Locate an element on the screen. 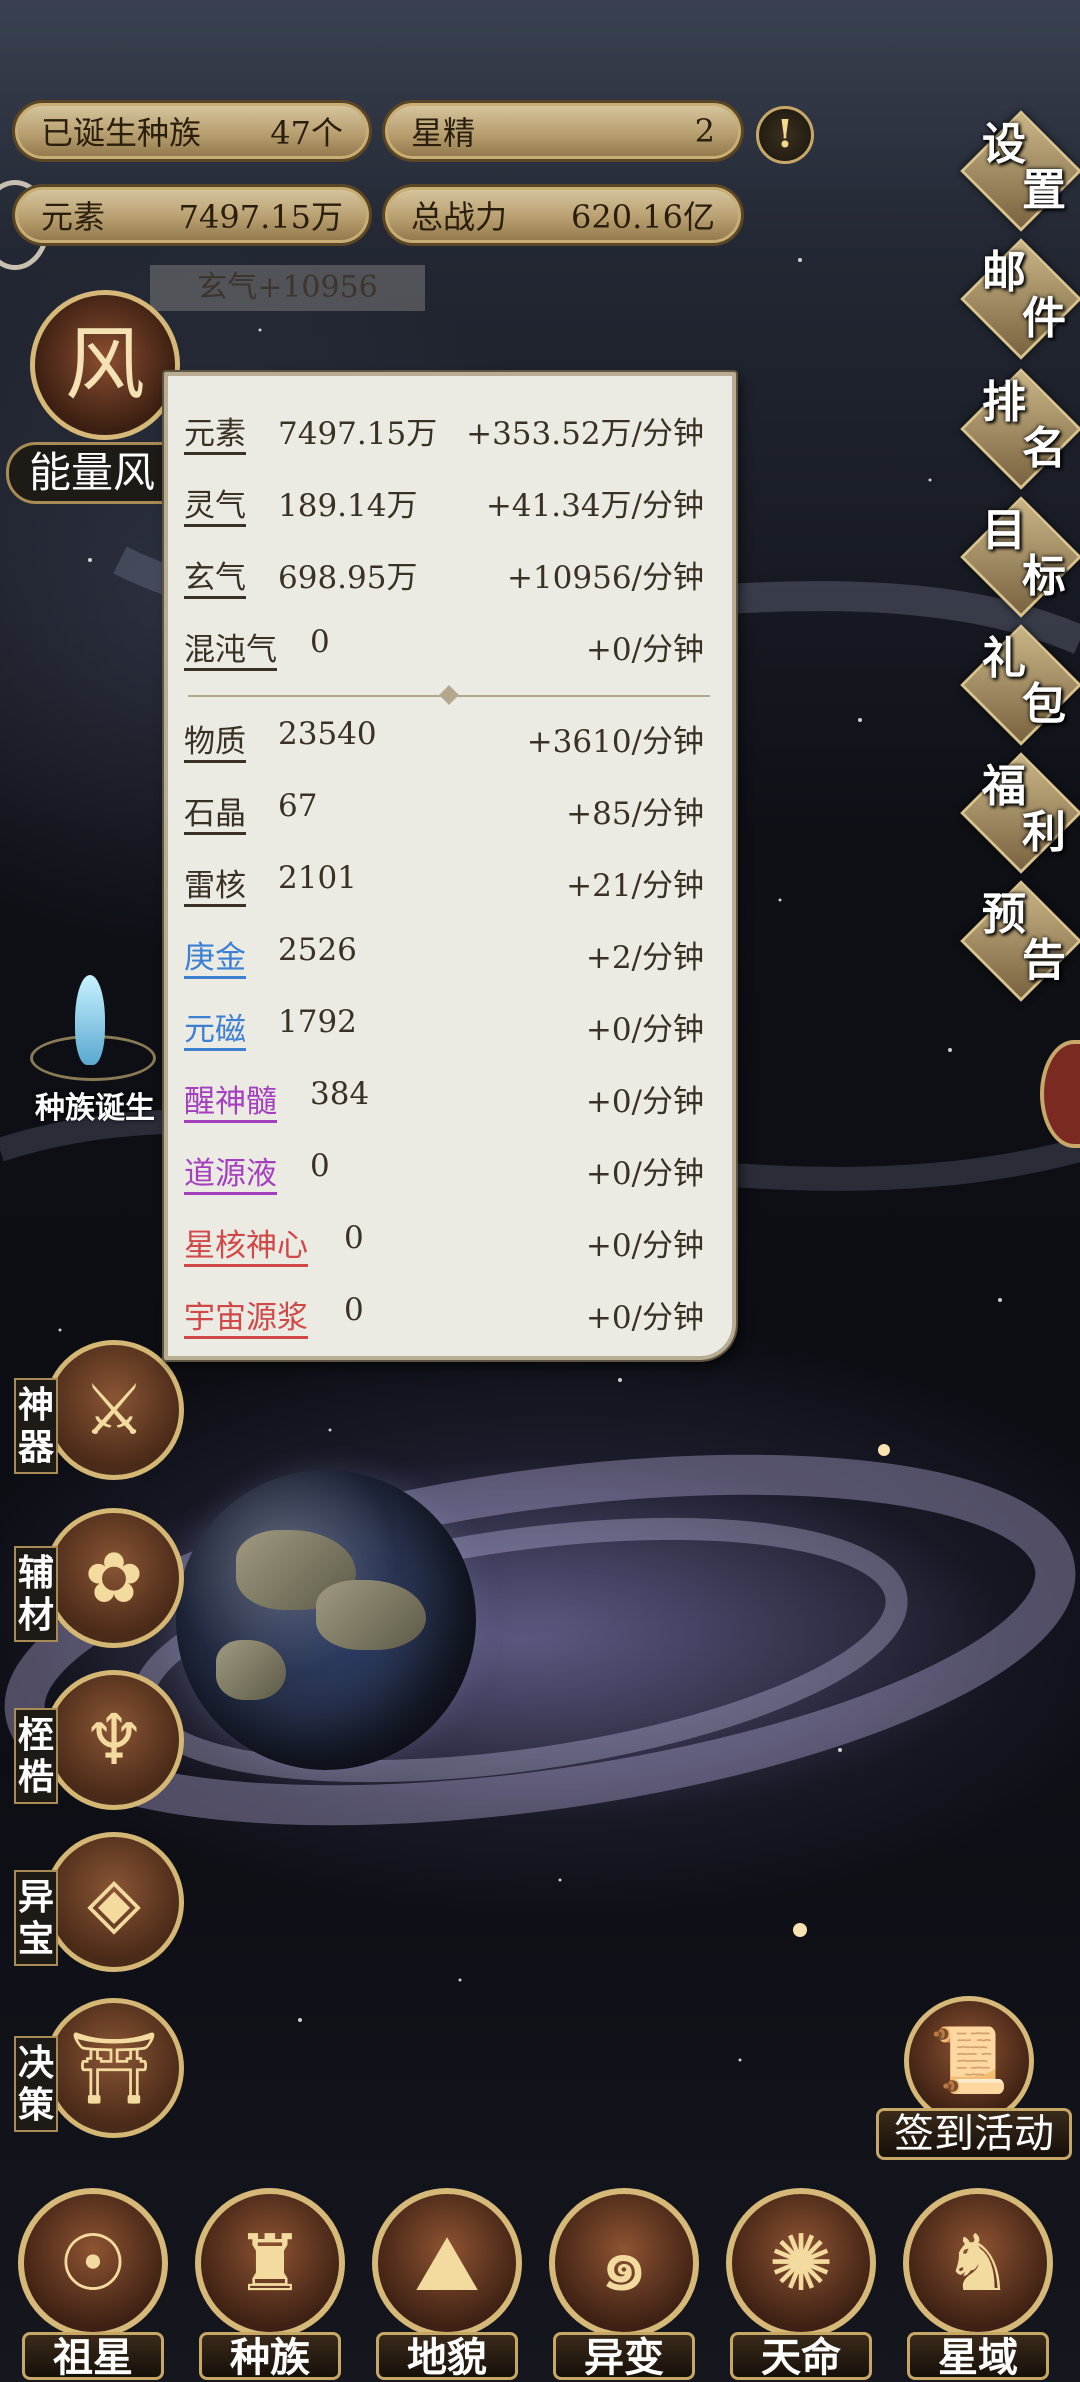 The width and height of the screenshot is (1080, 2382). pavilion-icon: ⛩ is located at coordinates (114, 2068).